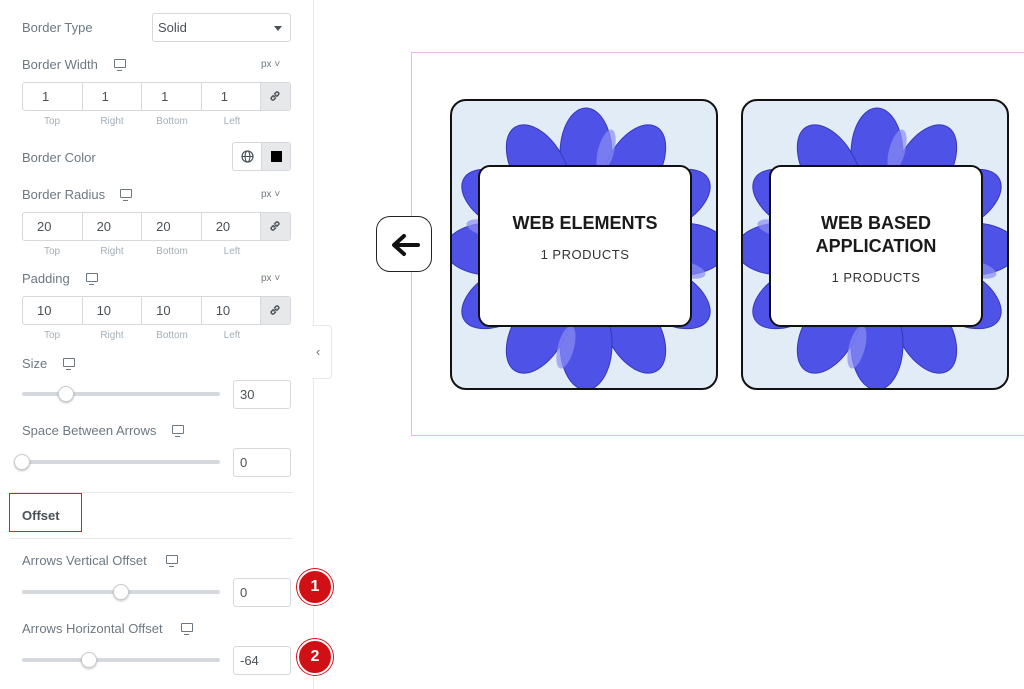 This screenshot has height=689, width=1024. Describe the element at coordinates (278, 28) in the screenshot. I see `chevron-down-icon` at that location.